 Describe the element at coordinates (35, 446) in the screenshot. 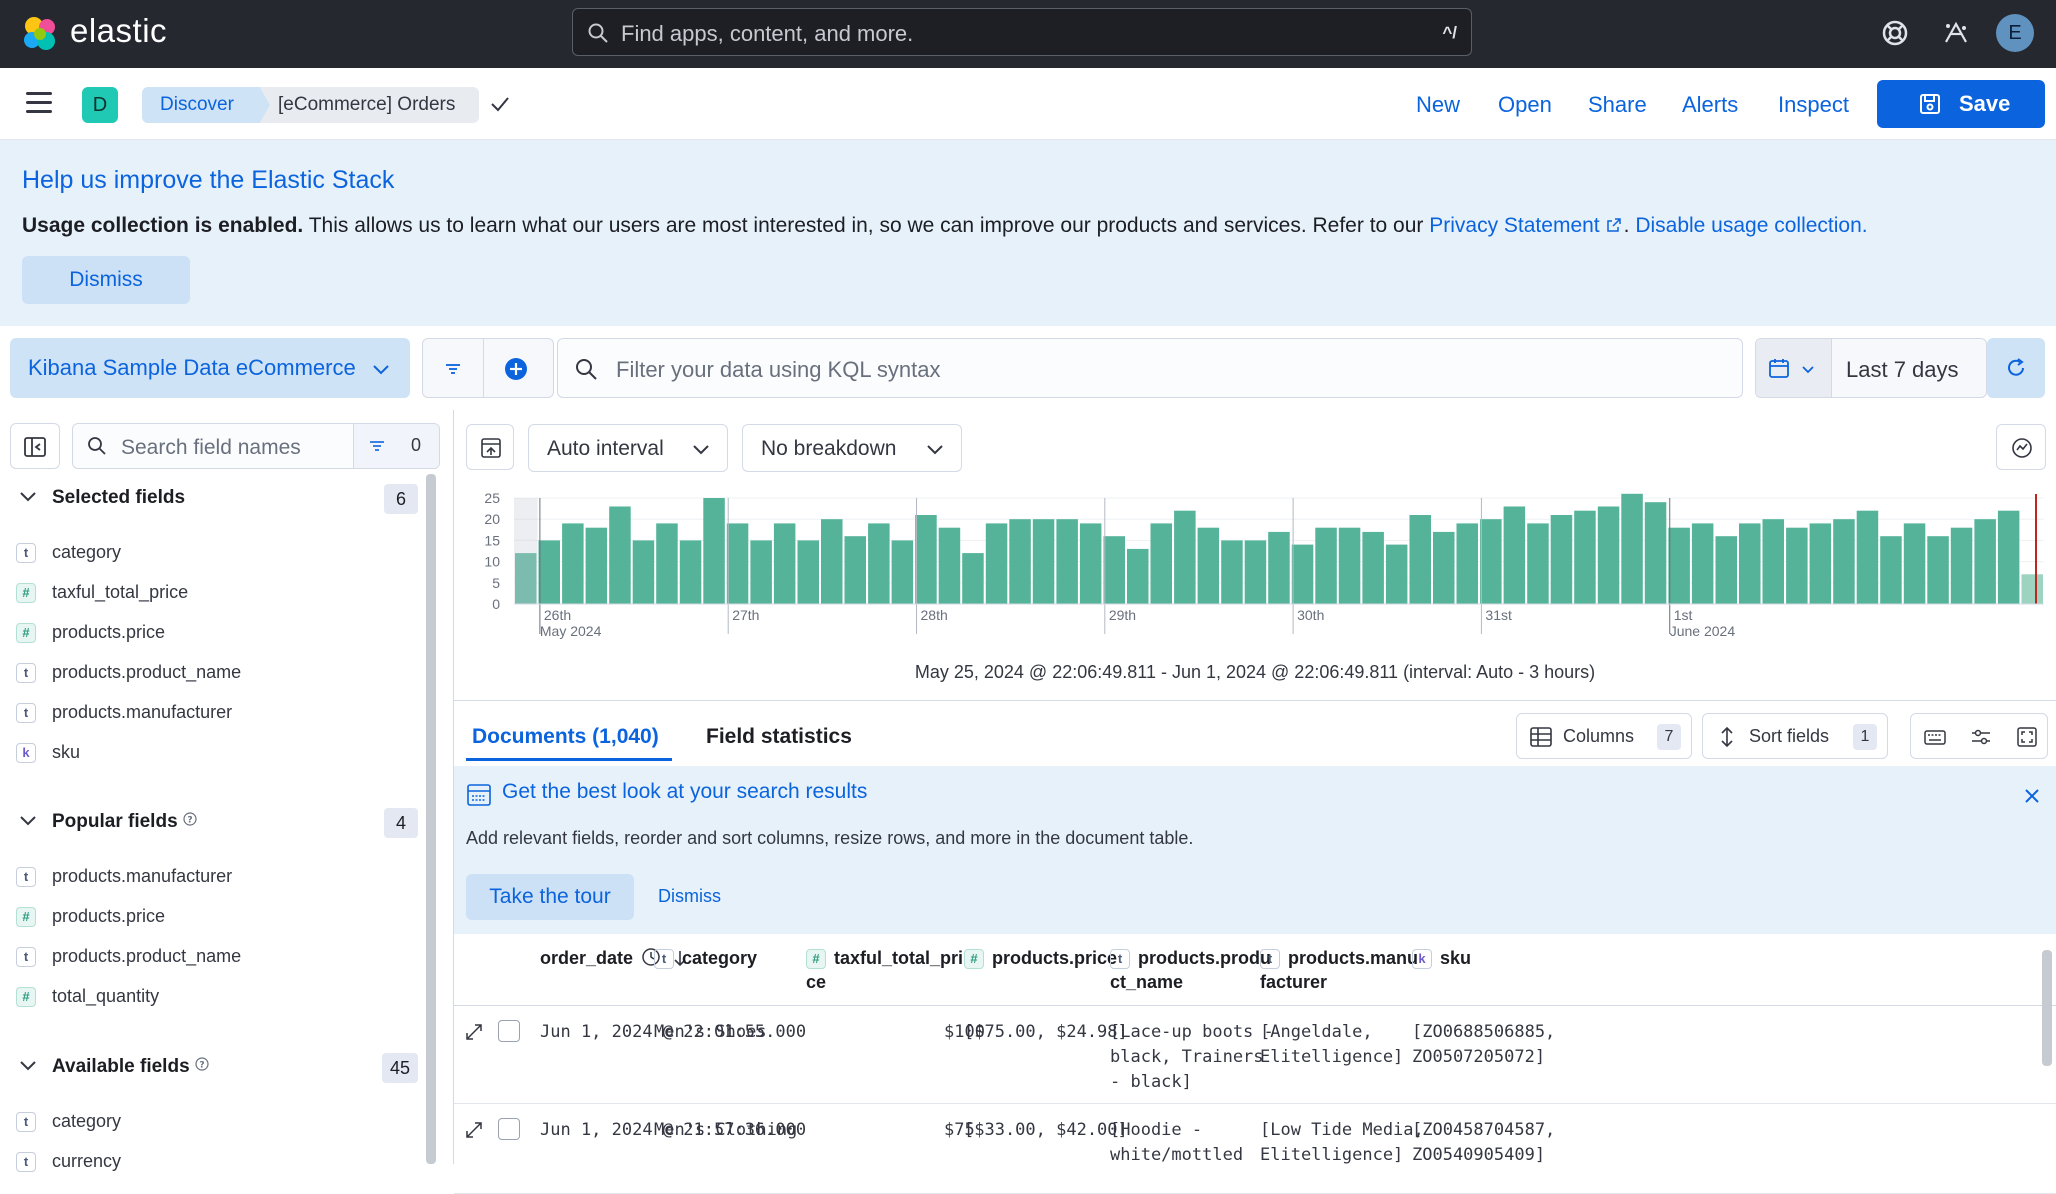

I see `collapse-sidebar-button` at that location.